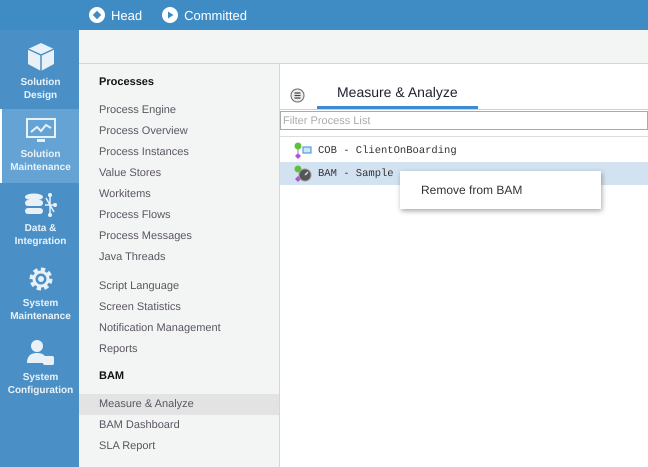 The width and height of the screenshot is (648, 467). What do you see at coordinates (127, 82) in the screenshot?
I see `section-header: Processes` at bounding box center [127, 82].